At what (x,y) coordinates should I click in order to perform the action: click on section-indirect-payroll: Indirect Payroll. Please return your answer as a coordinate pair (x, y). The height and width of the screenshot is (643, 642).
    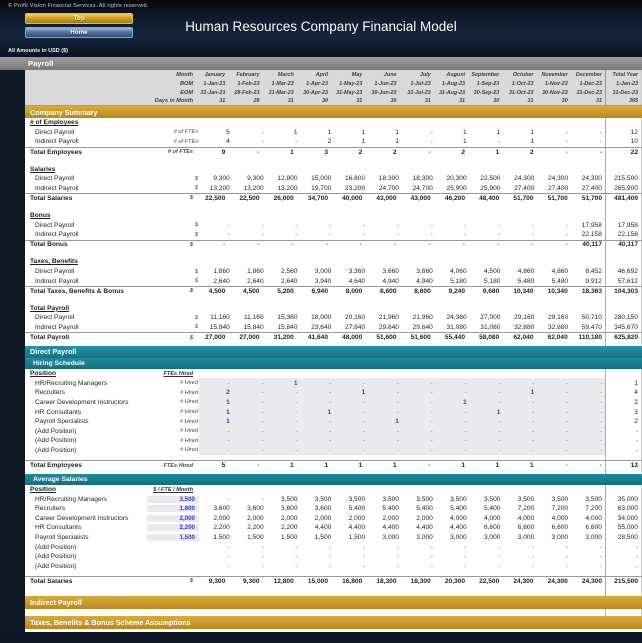
    Looking at the image, I should click on (333, 602).